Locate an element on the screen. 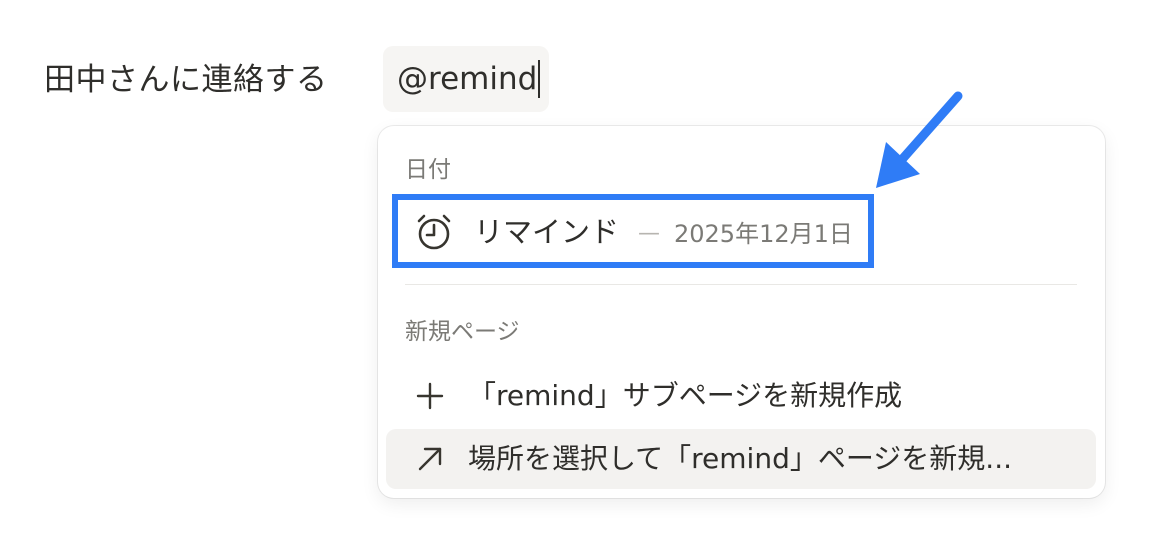  plus-icon is located at coordinates (430, 396).